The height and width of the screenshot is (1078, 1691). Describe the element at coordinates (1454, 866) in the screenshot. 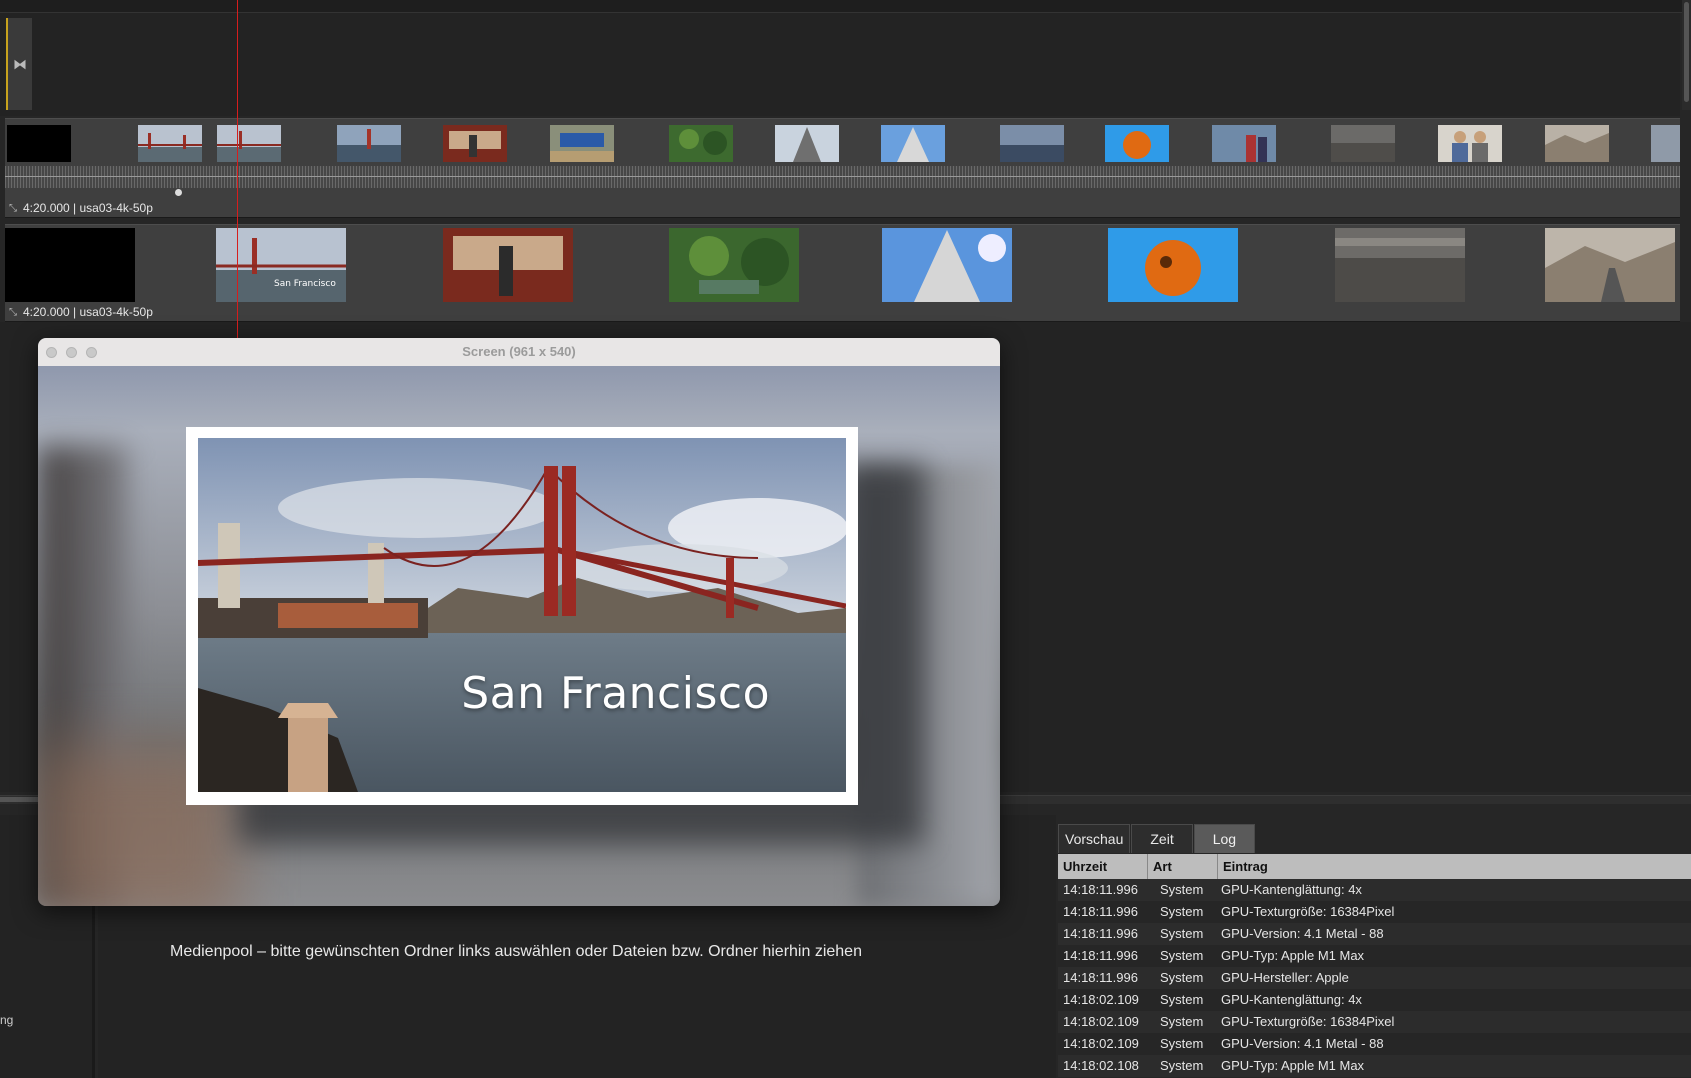

I see `column-header-entry: Eintrag` at that location.